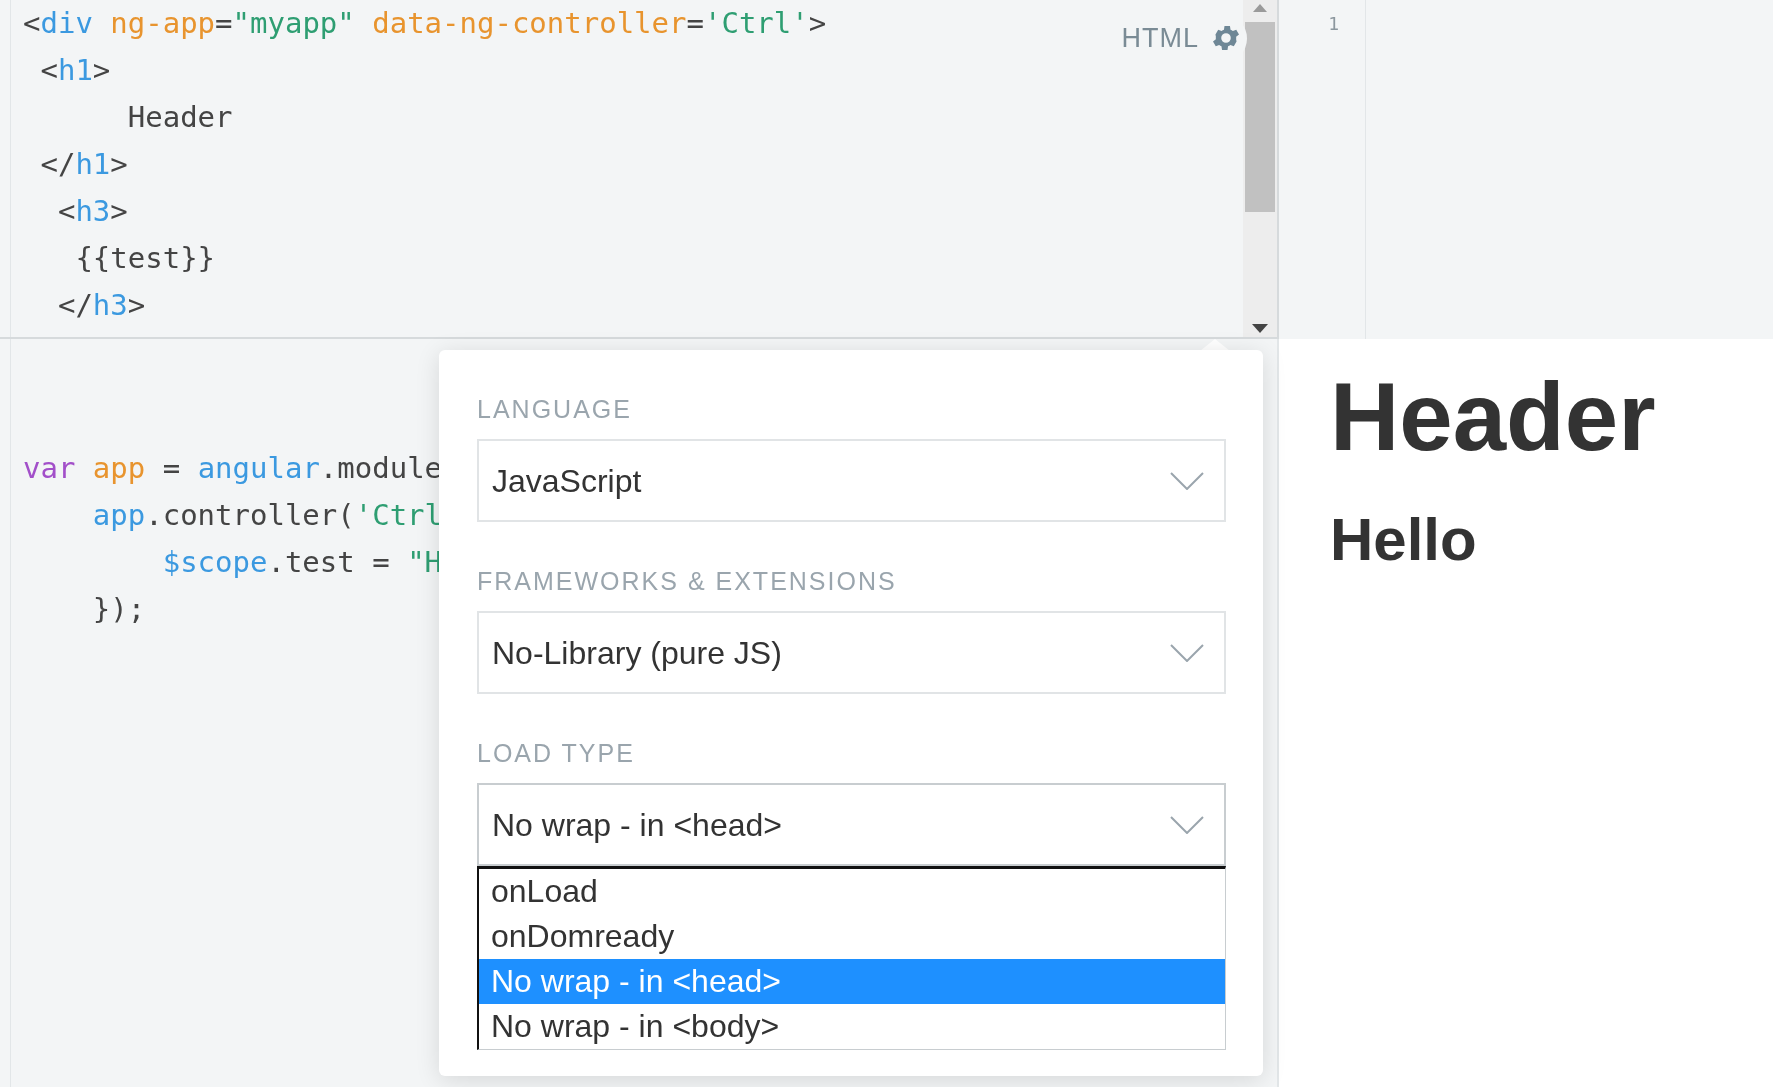  Describe the element at coordinates (687, 581) in the screenshot. I see `section-label: FRAMEWORKS & EXTENSIONS` at that location.